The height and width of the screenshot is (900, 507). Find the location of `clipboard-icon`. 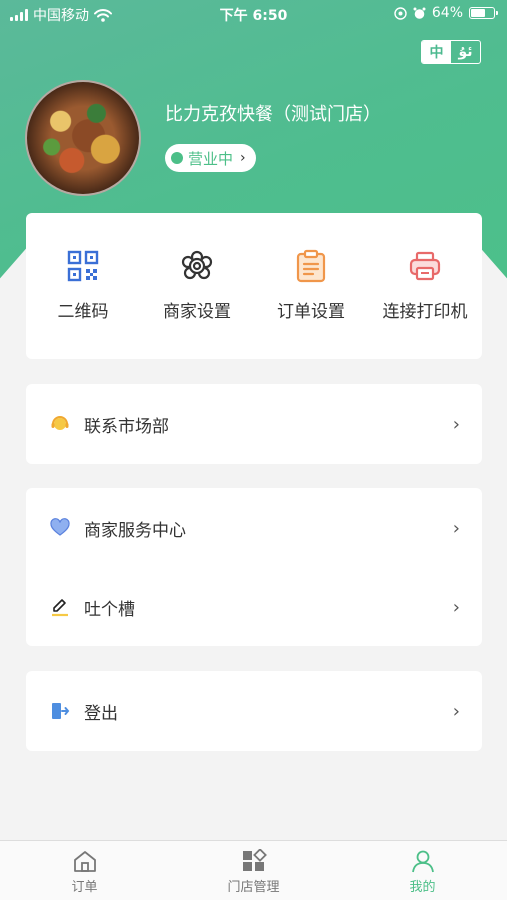

clipboard-icon is located at coordinates (311, 266).